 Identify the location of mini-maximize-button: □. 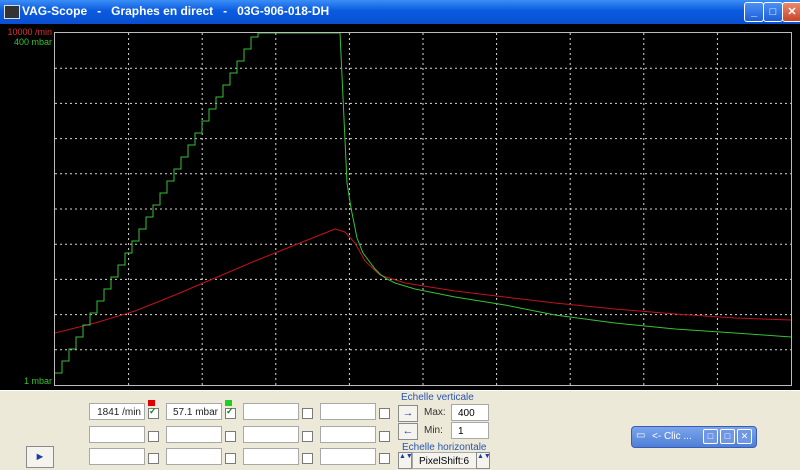
(727, 436).